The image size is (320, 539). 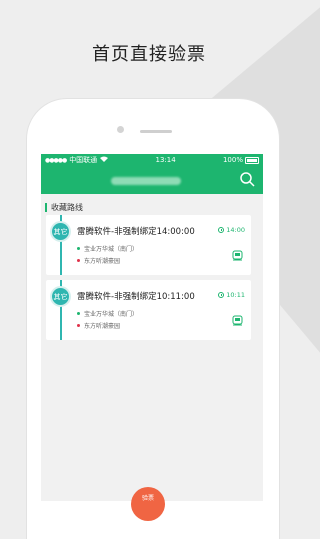 I want to click on status-bar: ●●●●● 中国联通 13:14 100%, so click(x=152, y=160).